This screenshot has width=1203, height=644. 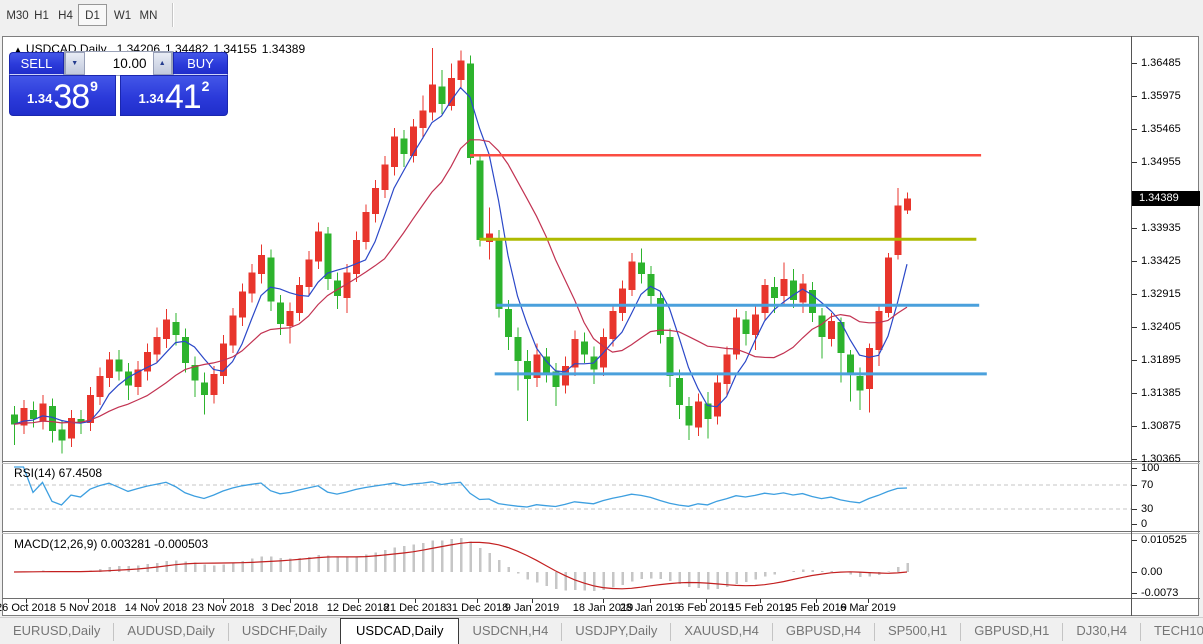 I want to click on rsi-pane, so click(x=570, y=488).